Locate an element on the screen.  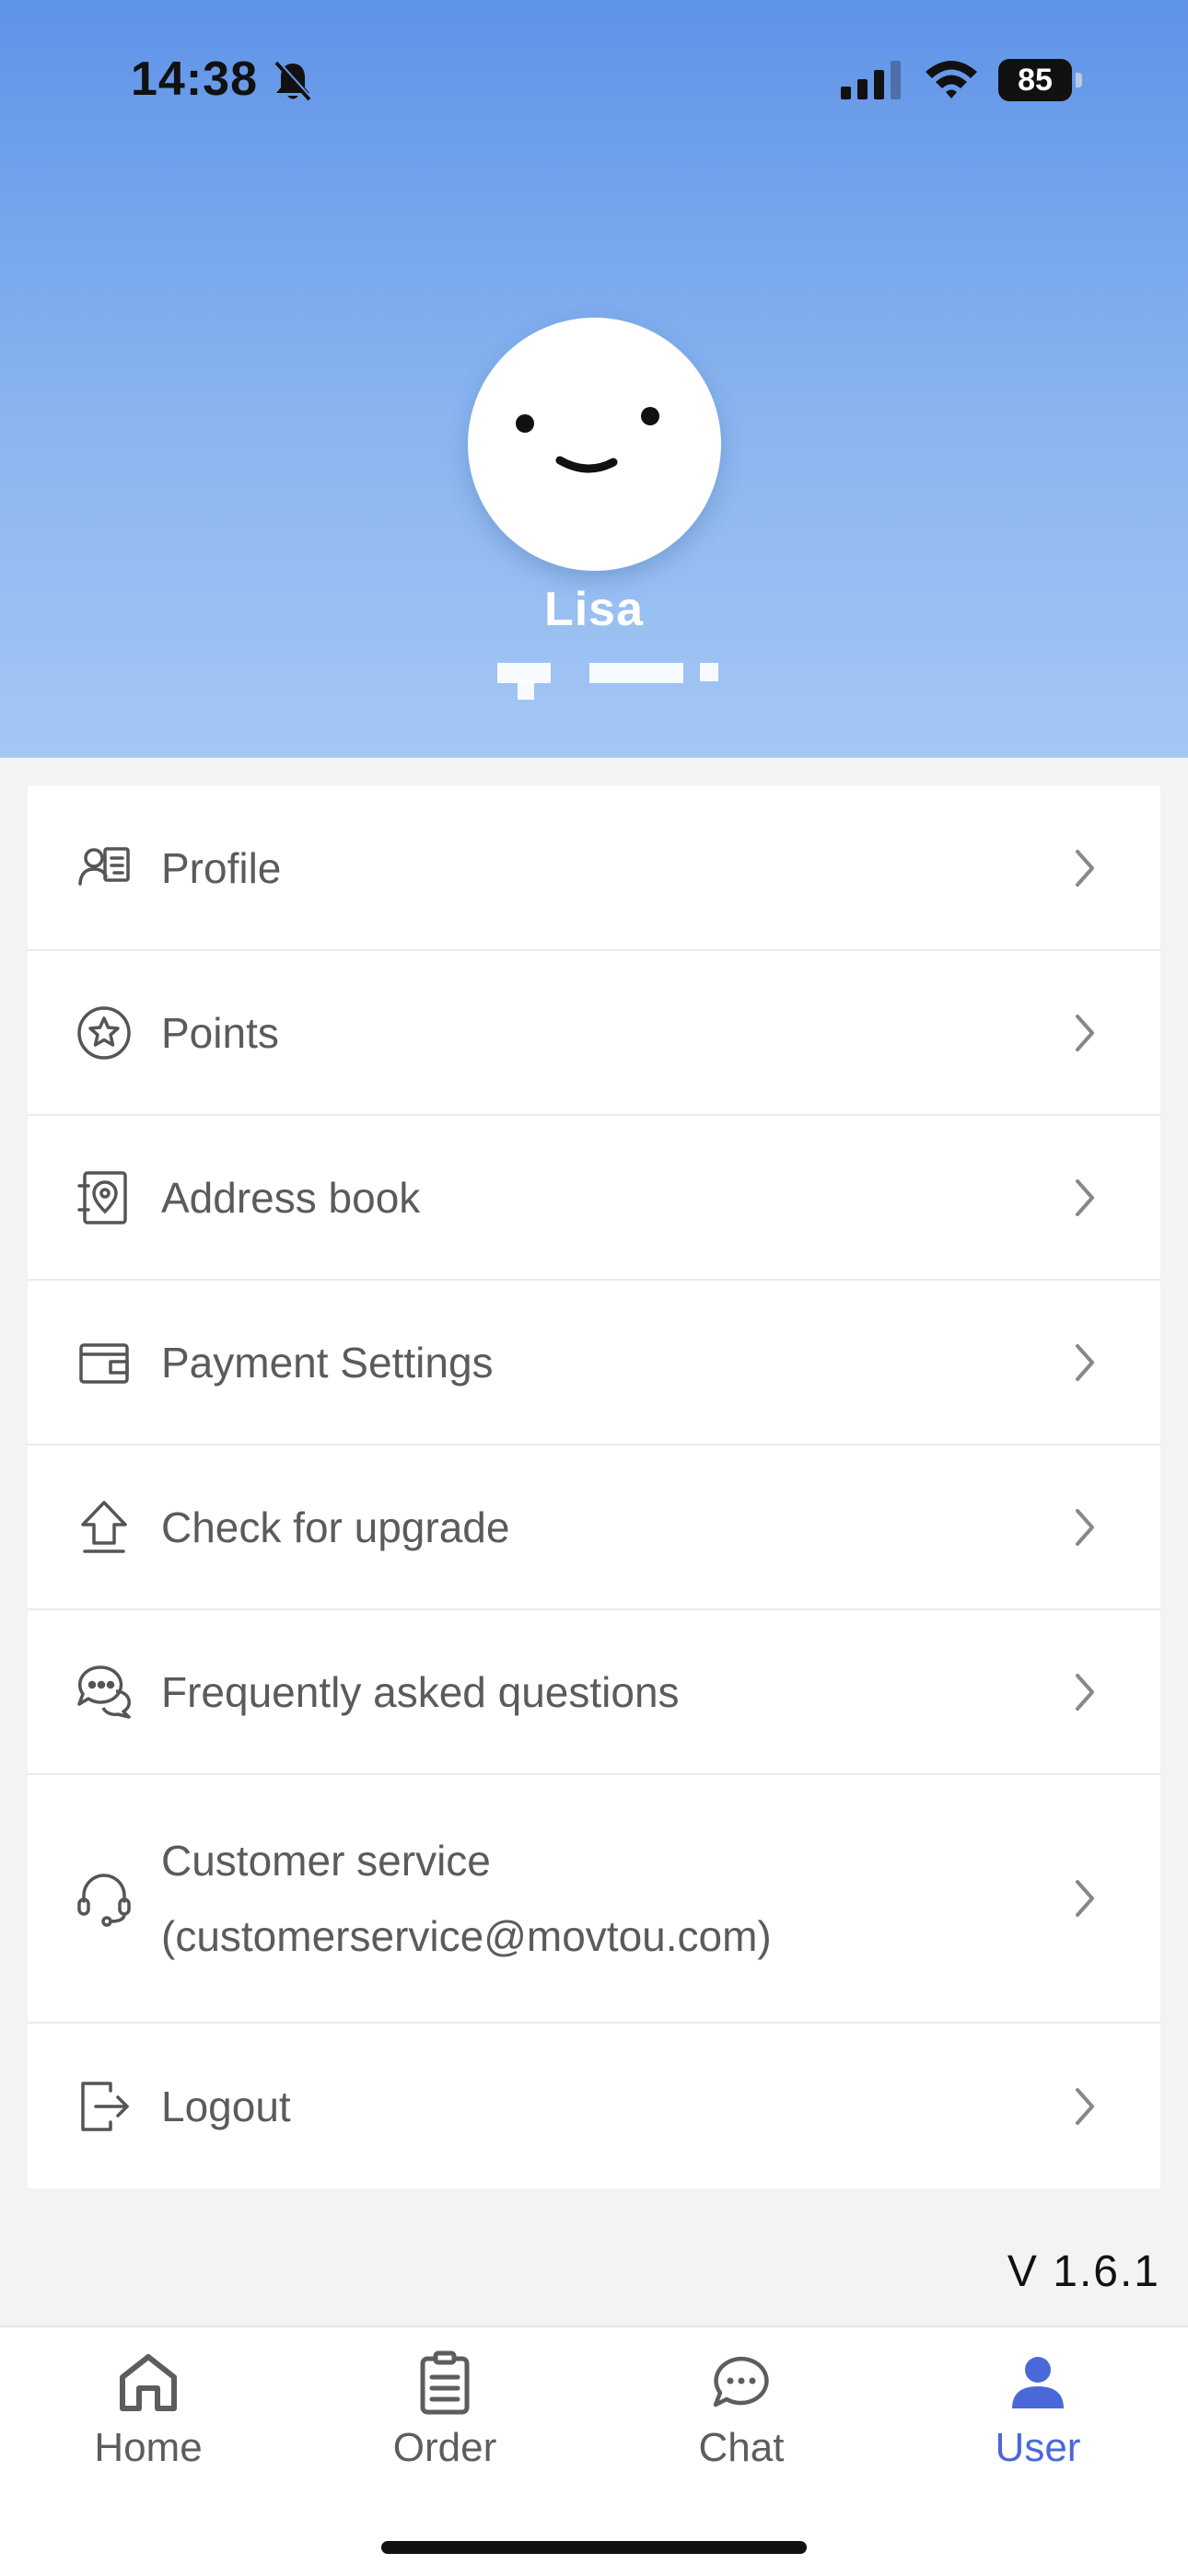
tab-user: User is located at coordinates (1038, 2419).